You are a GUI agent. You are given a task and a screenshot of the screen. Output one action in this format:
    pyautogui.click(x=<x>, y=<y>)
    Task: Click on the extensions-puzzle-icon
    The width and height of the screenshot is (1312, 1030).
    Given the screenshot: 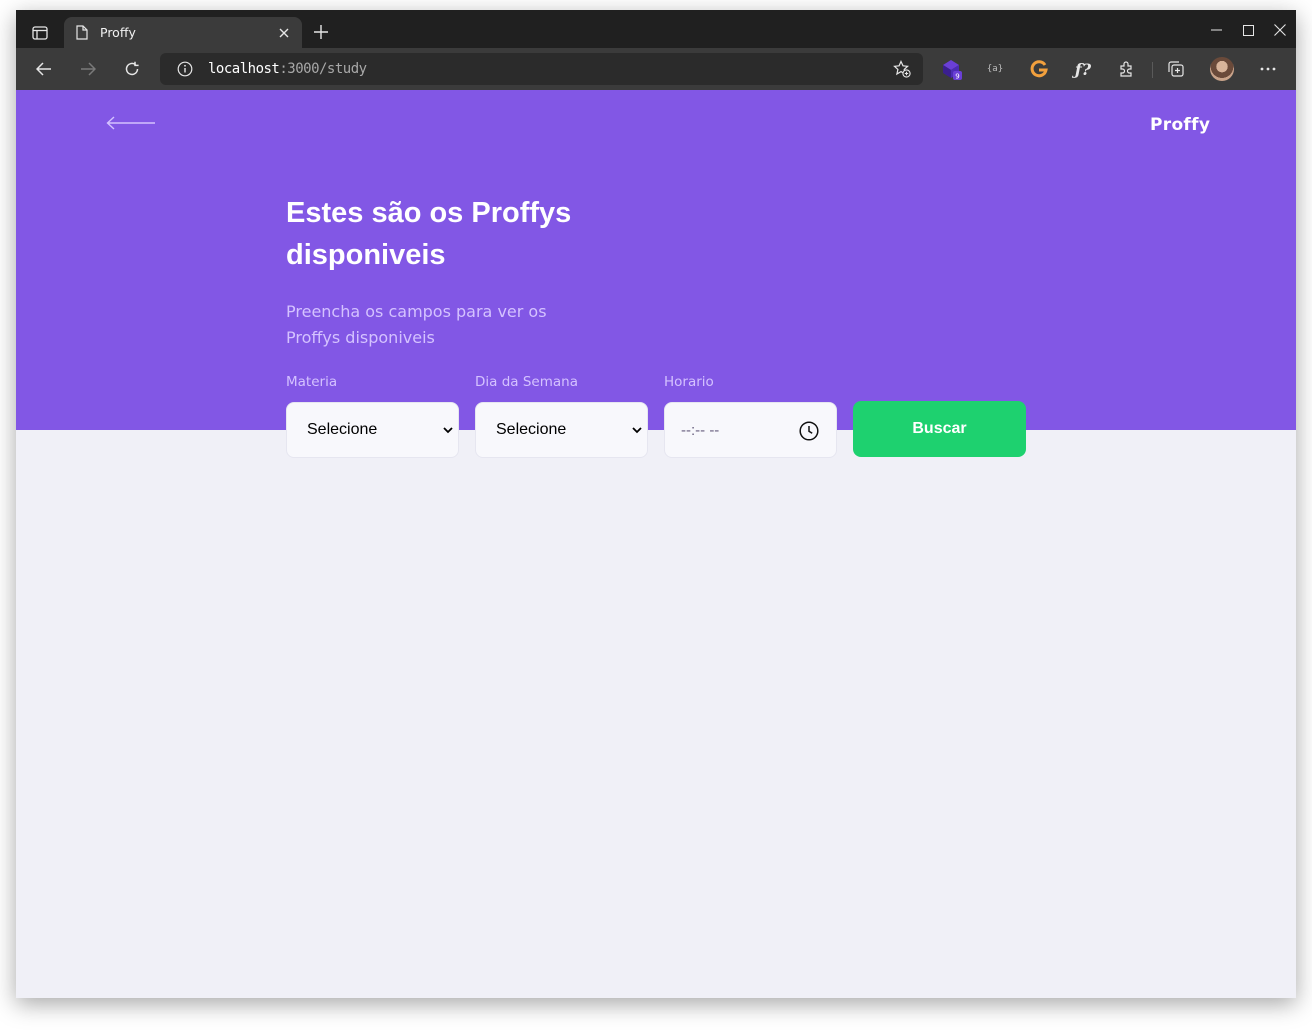 What is the action you would take?
    pyautogui.click(x=1127, y=69)
    